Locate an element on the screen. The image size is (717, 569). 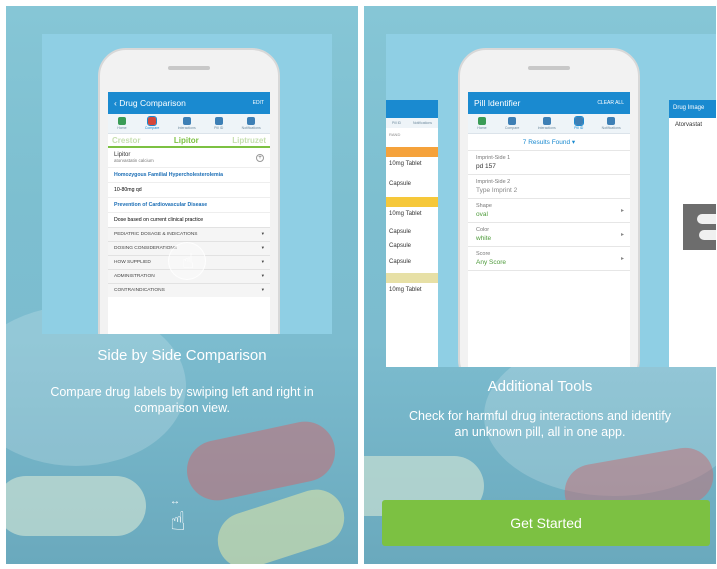
drug-tabs: Crestor Lipitor Liptruzet is located at coordinates (189, 141).